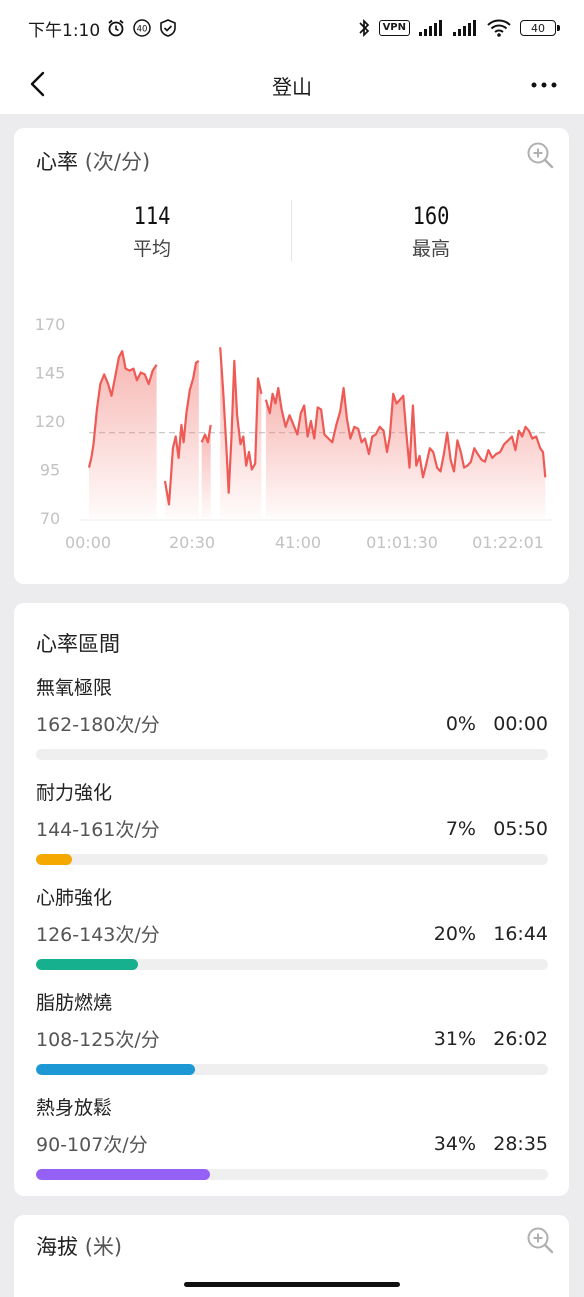  I want to click on zone-range: 126-143次/分, so click(98, 935).